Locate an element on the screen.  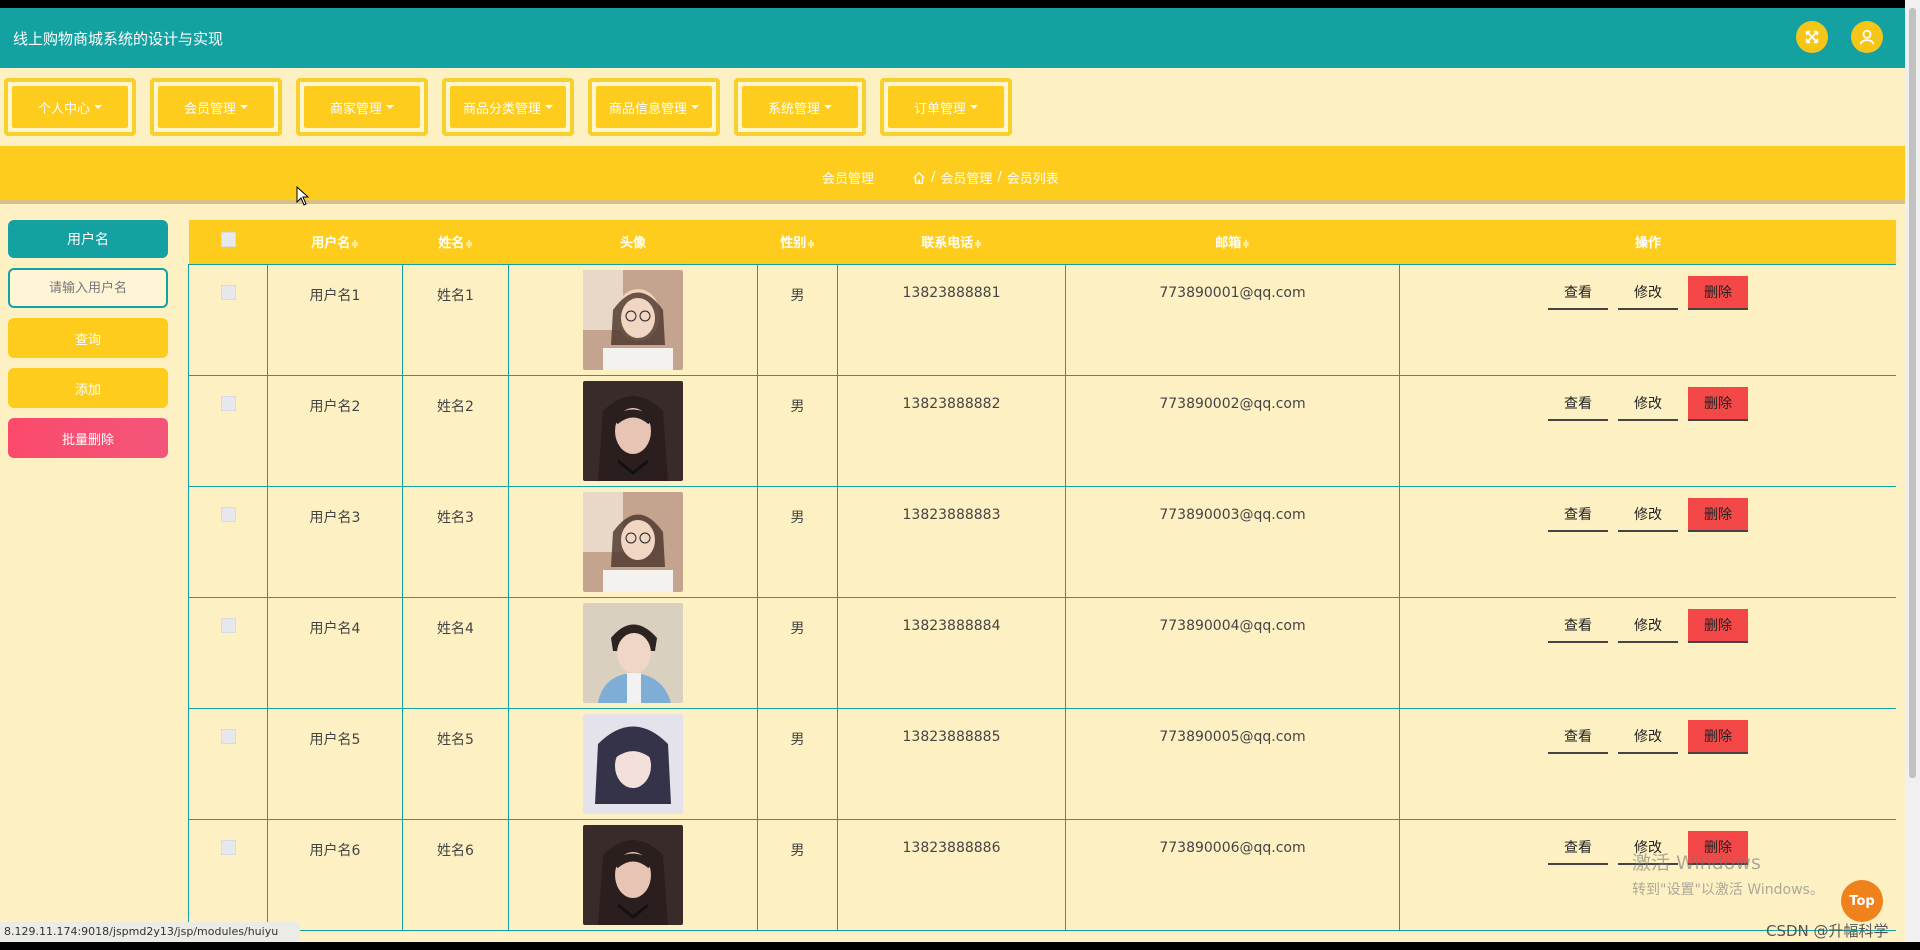
nav-item-system-management: 系统管理 is located at coordinates (800, 107).